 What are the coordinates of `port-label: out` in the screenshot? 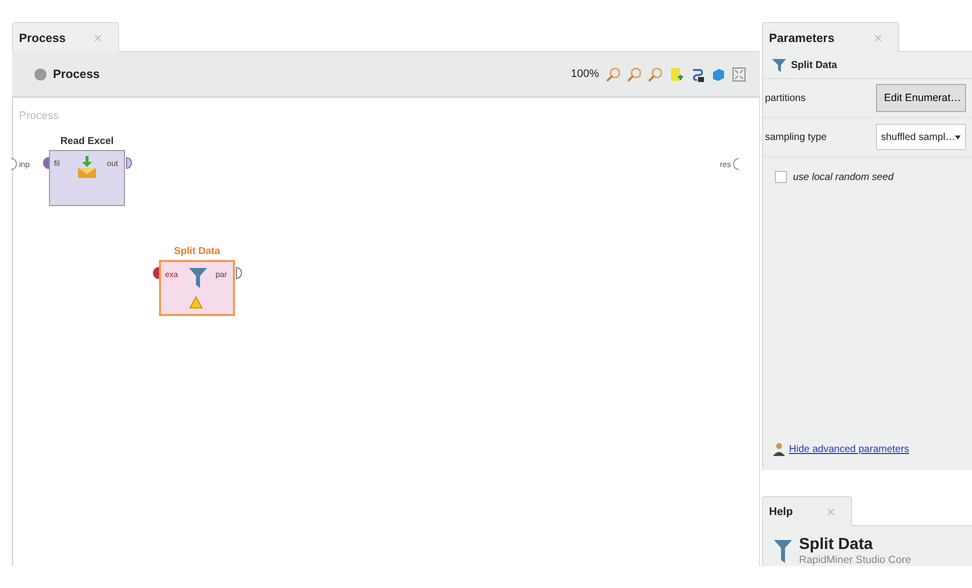 It's located at (112, 163).